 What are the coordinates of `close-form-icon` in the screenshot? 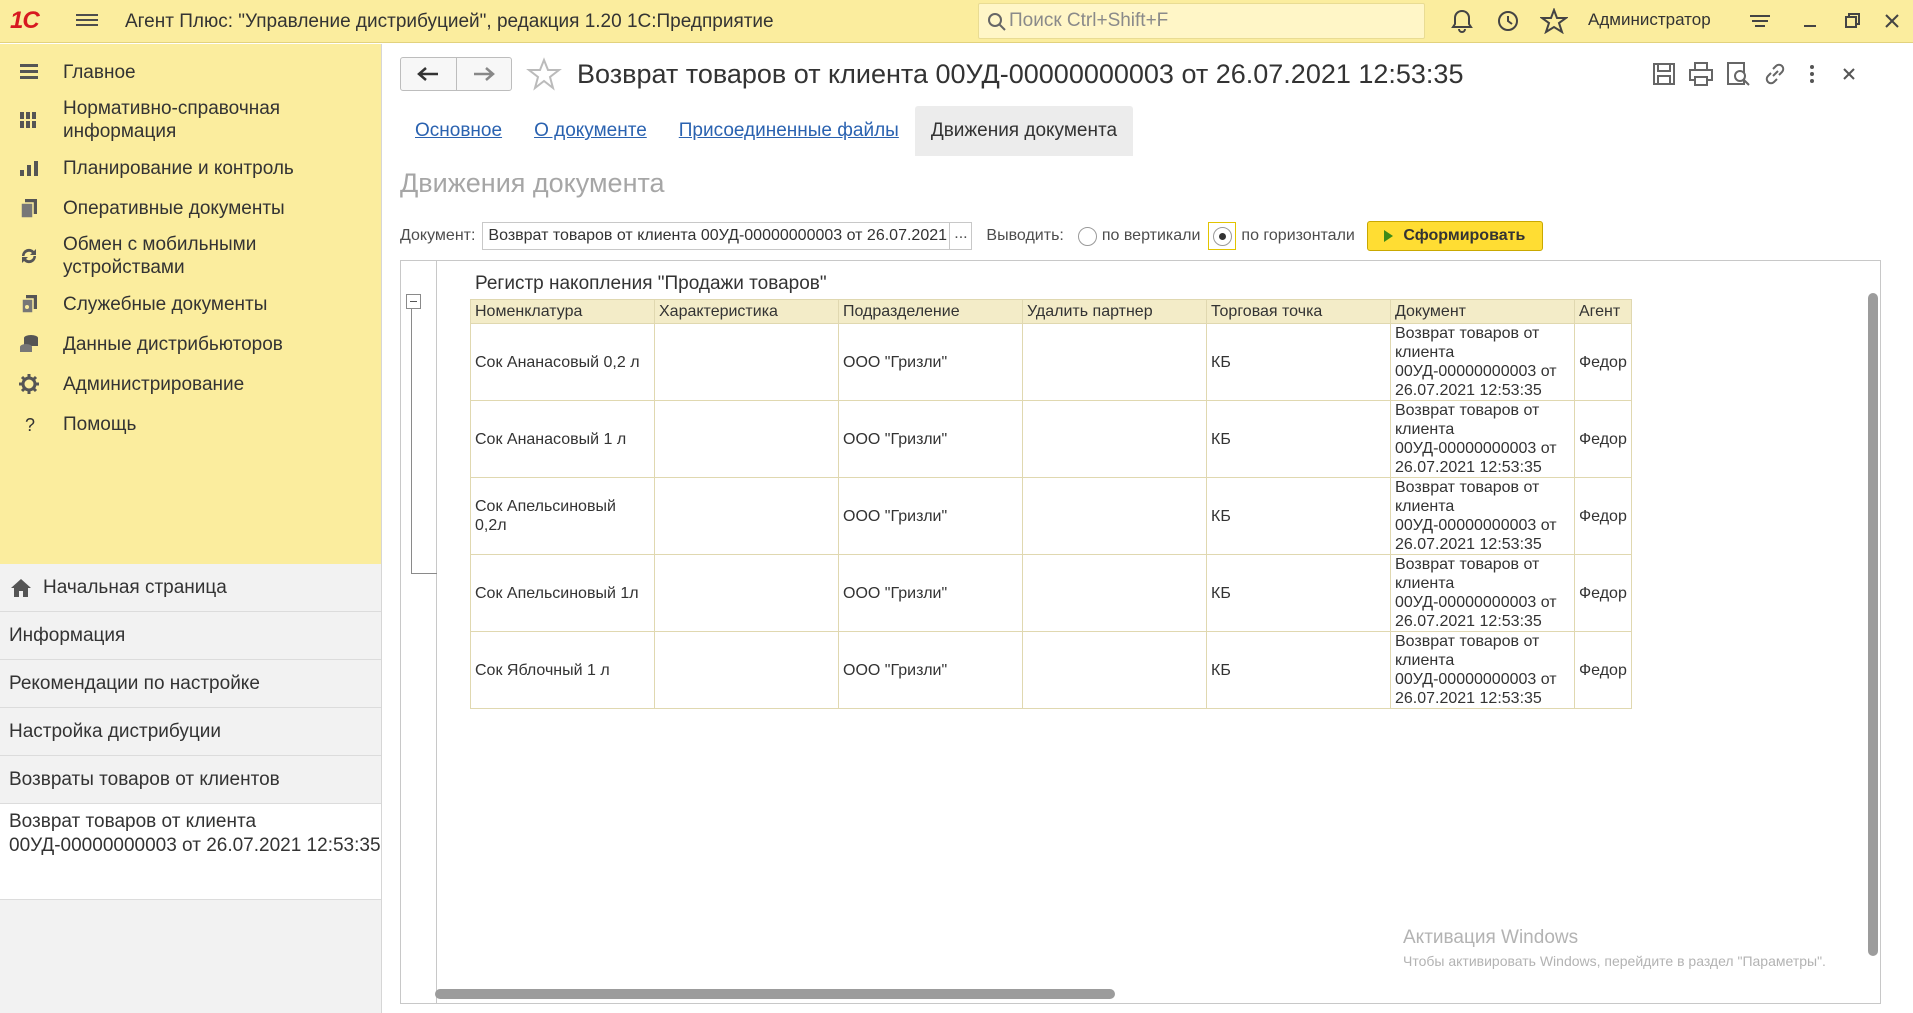 It's located at (1849, 74).